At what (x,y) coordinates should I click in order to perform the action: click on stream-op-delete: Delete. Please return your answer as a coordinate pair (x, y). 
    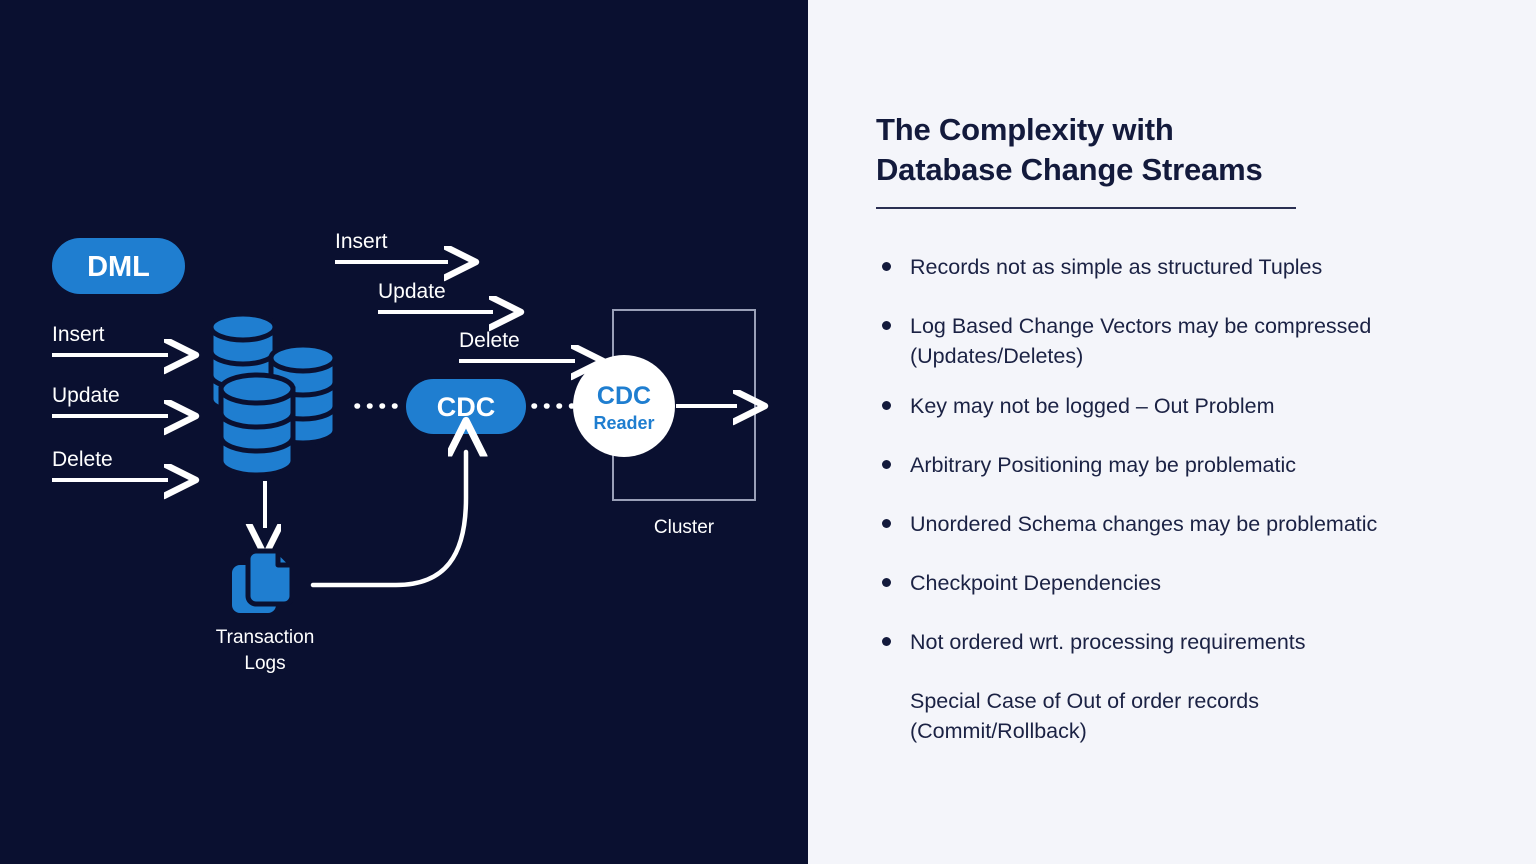
    Looking at the image, I should click on (517, 345).